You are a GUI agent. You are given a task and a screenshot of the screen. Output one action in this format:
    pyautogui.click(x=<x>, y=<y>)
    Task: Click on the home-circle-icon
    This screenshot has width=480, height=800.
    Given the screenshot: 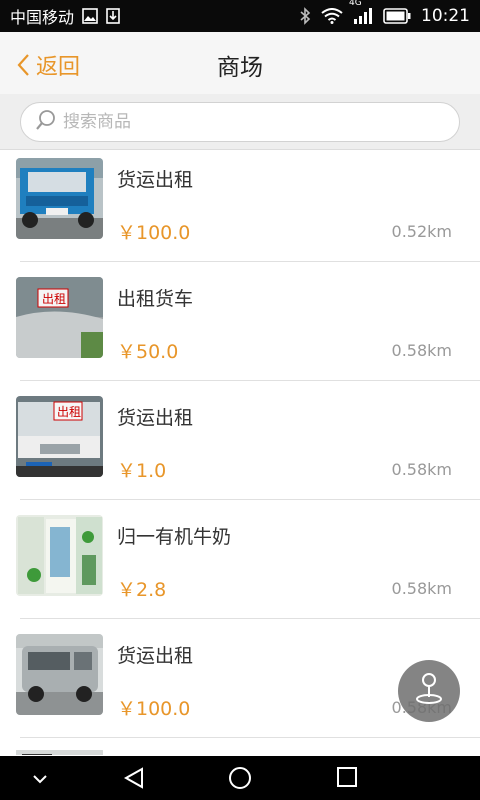 What is the action you would take?
    pyautogui.click(x=240, y=780)
    